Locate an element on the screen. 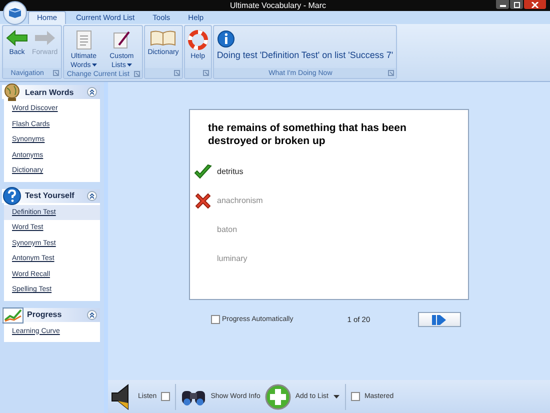  panel-title: Learn Words is located at coordinates (50, 92).